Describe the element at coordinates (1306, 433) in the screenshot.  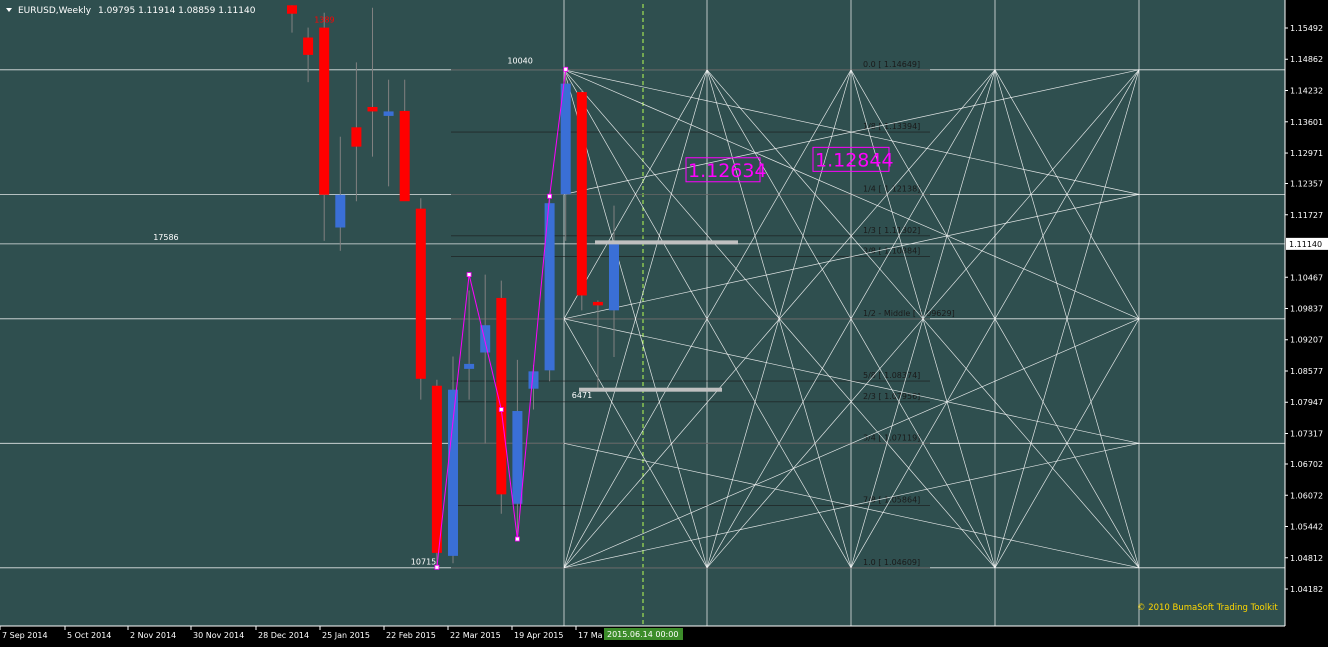
I see `price-axis-label: 1.07317` at that location.